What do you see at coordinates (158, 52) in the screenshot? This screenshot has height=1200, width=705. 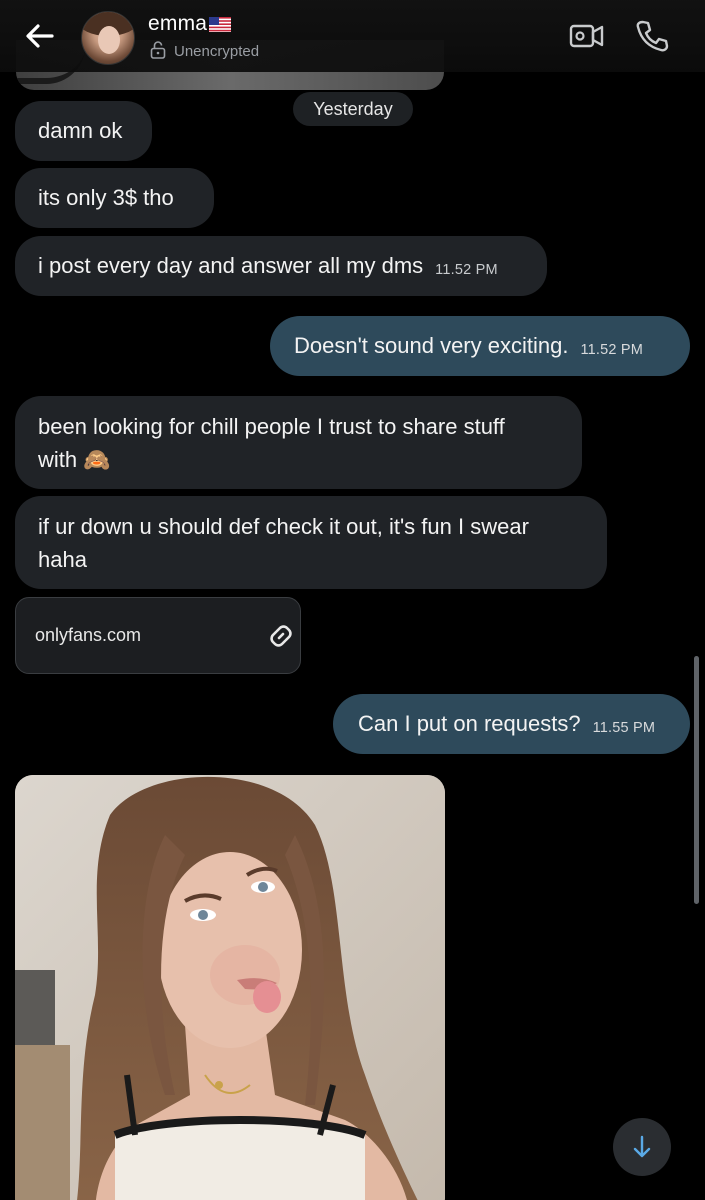 I see `lock-open-icon` at bounding box center [158, 52].